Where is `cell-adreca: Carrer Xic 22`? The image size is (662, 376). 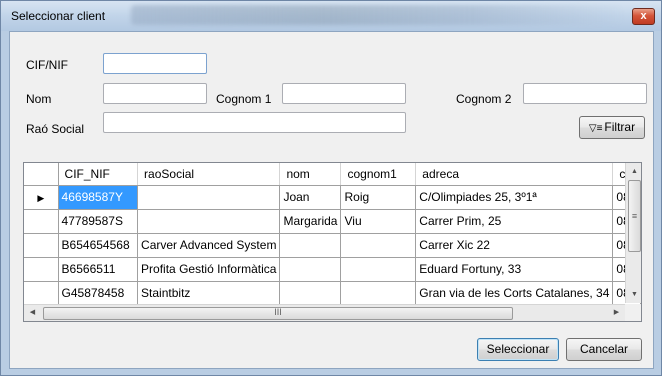
cell-adreca: Carrer Xic 22 is located at coordinates (514, 245).